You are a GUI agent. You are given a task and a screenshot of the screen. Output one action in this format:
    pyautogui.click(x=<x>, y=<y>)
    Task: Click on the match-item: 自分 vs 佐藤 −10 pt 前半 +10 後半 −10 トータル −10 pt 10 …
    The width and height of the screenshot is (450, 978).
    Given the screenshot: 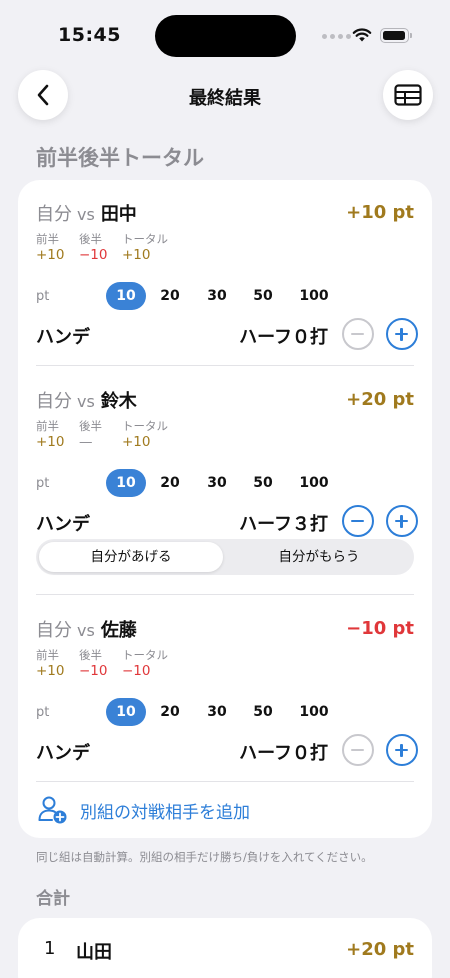 What is the action you would take?
    pyautogui.click(x=227, y=696)
    